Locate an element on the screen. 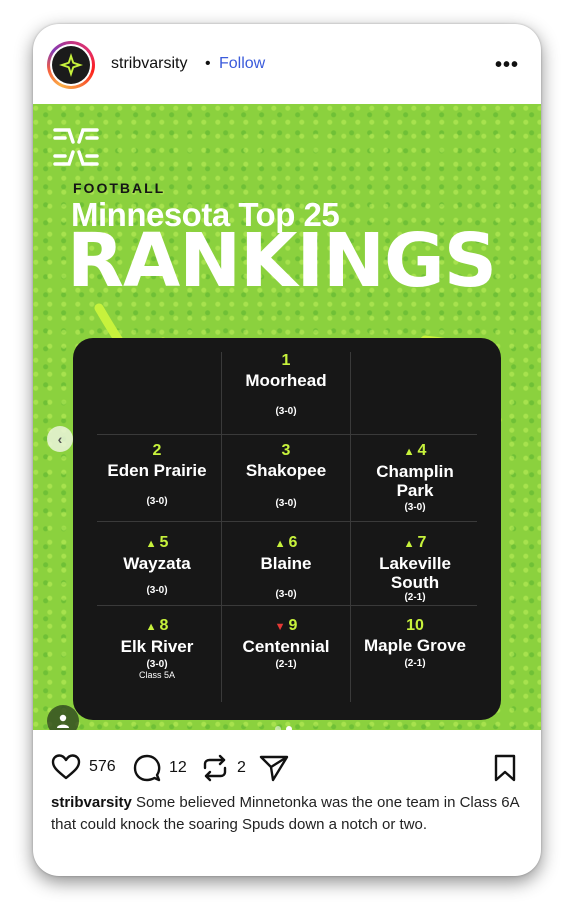  ranking-cell-2: 2 Eden Prairie (3-0) is located at coordinates (157, 474).